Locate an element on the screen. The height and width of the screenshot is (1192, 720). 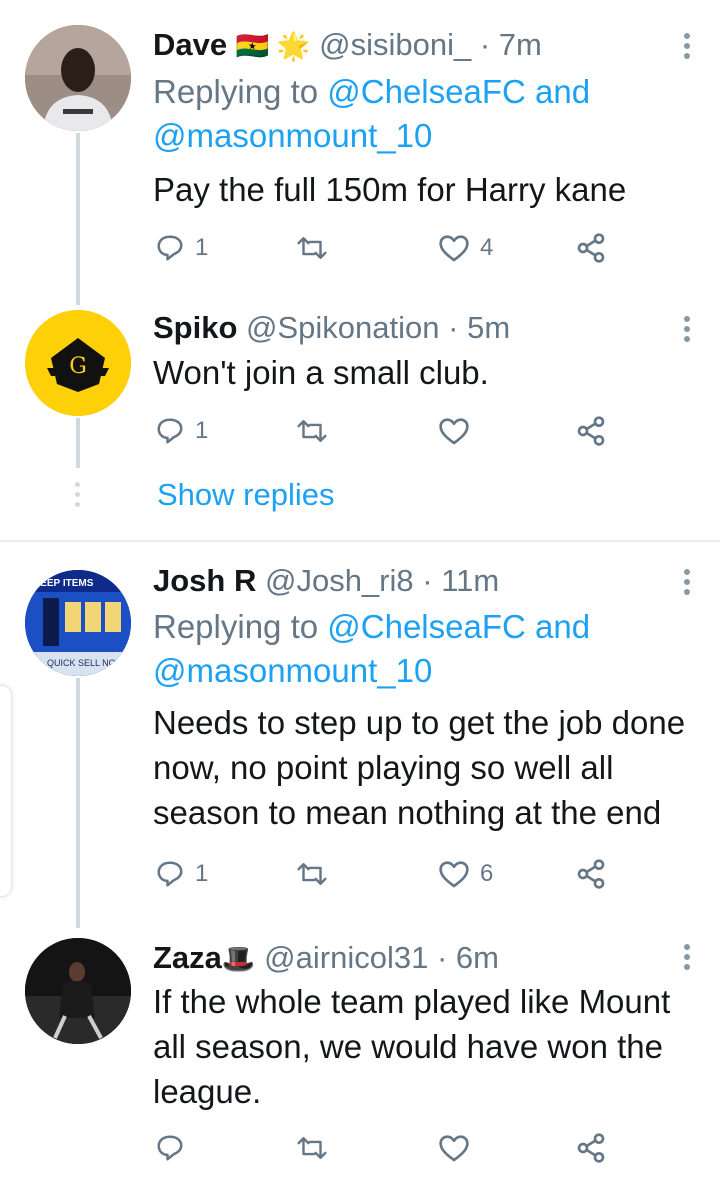
tweet-actions: 1 6 is located at coordinates (390, 874).